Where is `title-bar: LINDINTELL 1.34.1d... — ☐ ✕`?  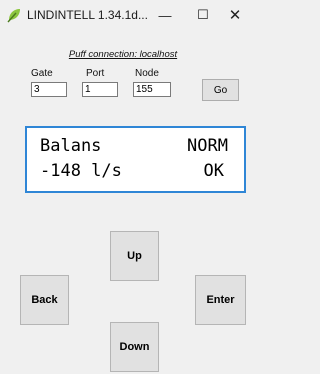
title-bar: LINDINTELL 1.34.1d... — ☐ ✕ is located at coordinates (123, 15).